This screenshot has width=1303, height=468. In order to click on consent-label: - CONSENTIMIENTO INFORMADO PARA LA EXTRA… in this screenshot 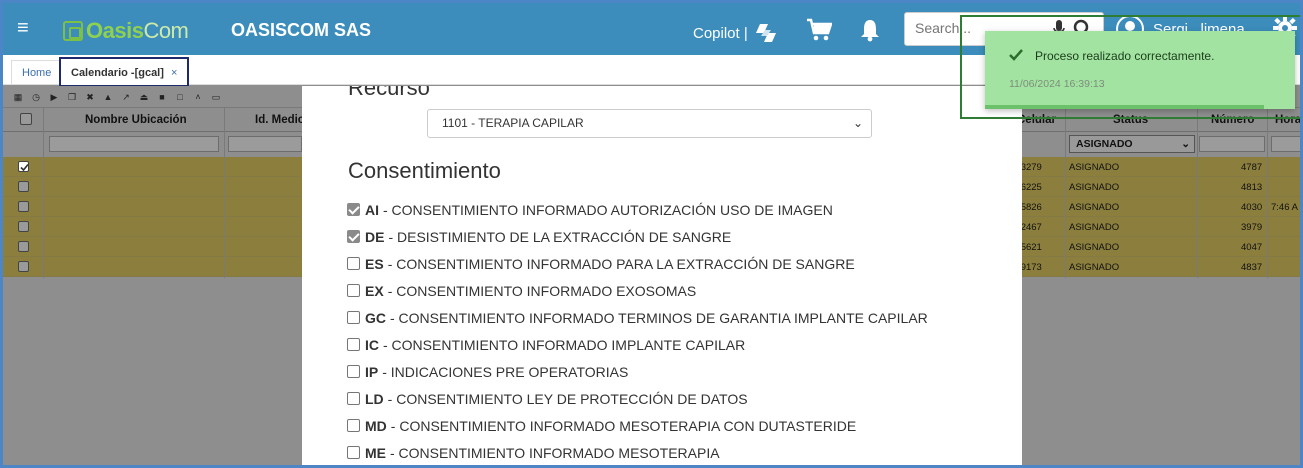, I will do `click(621, 263)`.